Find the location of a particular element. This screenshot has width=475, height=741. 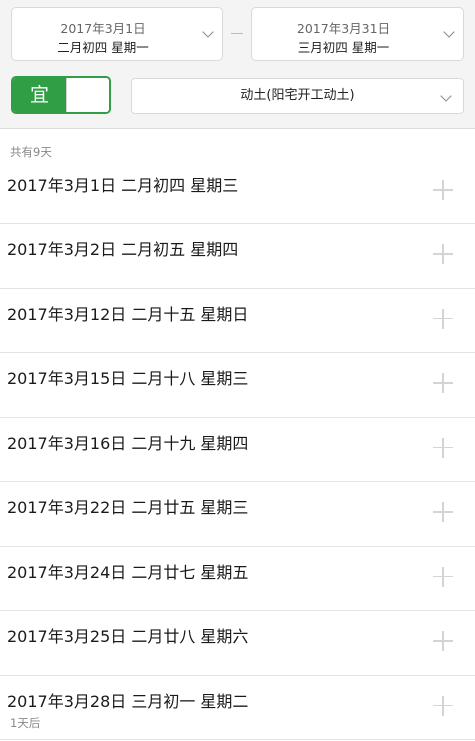

end-date-picker: 2017年3月31日 三月初四 星期一 is located at coordinates (357, 34).